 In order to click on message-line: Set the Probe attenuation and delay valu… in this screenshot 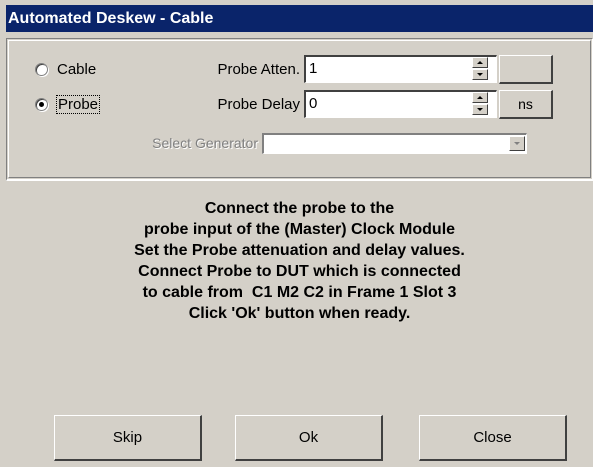, I will do `click(299, 250)`.